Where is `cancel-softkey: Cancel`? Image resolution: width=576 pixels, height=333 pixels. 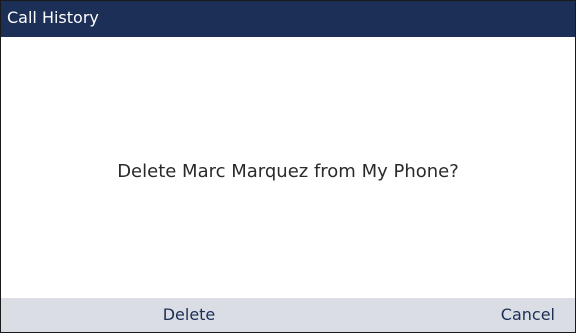 cancel-softkey: Cancel is located at coordinates (525, 315).